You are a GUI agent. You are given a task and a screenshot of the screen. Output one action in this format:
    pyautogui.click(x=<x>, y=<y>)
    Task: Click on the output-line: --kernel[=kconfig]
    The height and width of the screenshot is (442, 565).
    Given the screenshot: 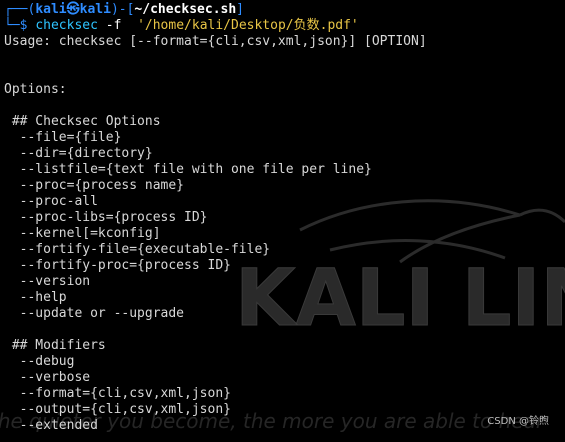 What is the action you would take?
    pyautogui.click(x=82, y=233)
    